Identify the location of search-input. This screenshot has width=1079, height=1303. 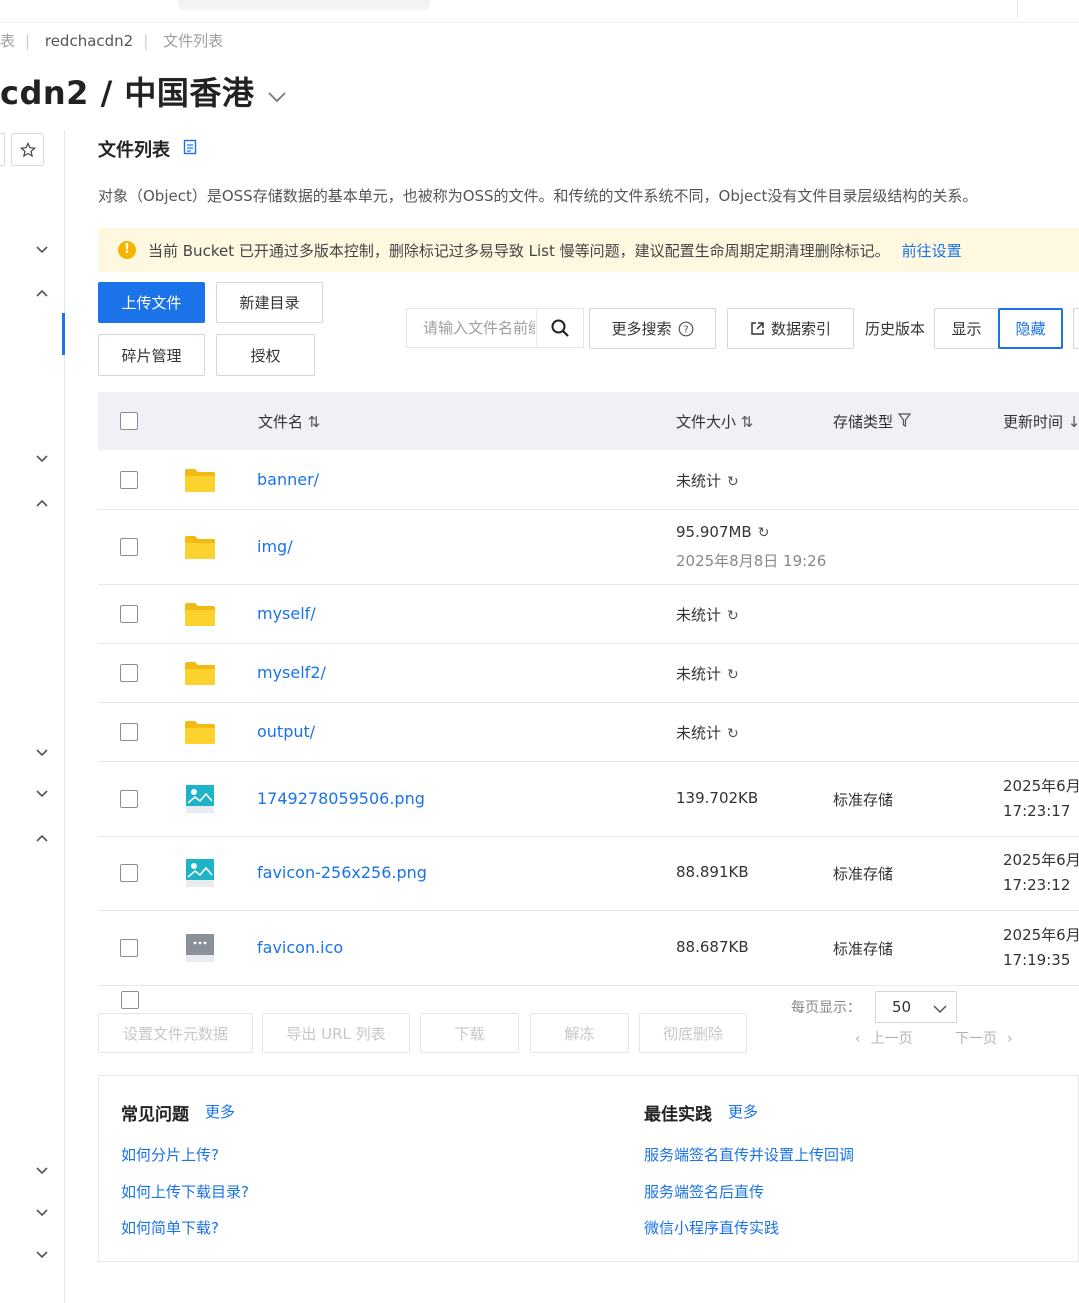
(479, 328).